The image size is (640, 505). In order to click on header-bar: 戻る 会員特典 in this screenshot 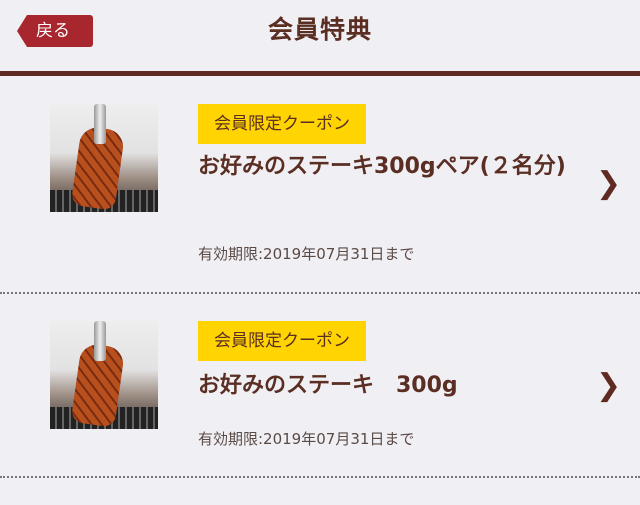, I will do `click(320, 33)`.